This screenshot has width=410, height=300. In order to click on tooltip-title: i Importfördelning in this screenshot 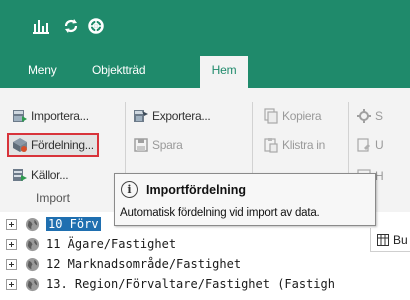, I will do `click(183, 189)`.